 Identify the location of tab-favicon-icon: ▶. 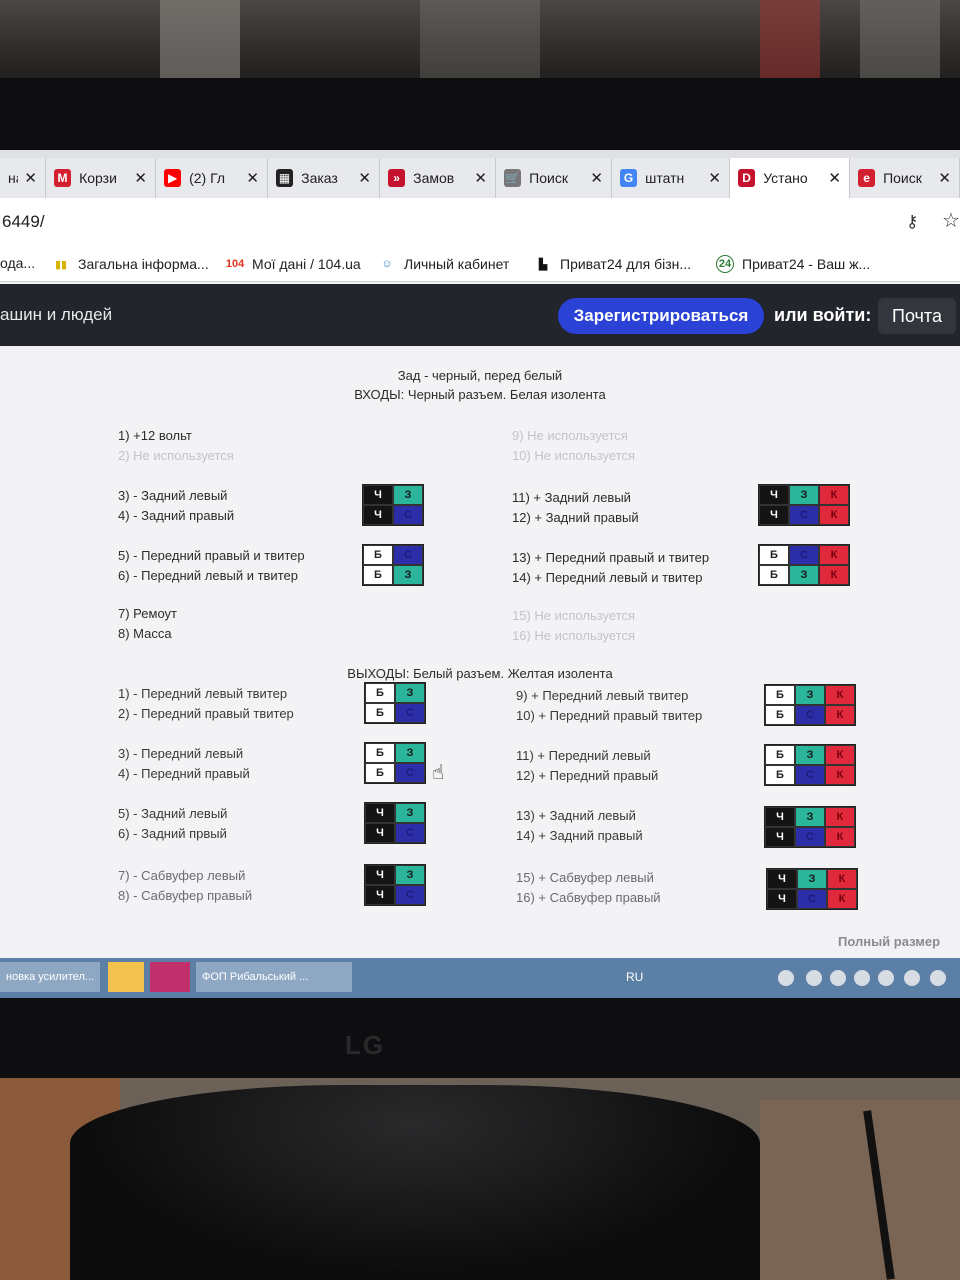
(173, 178).